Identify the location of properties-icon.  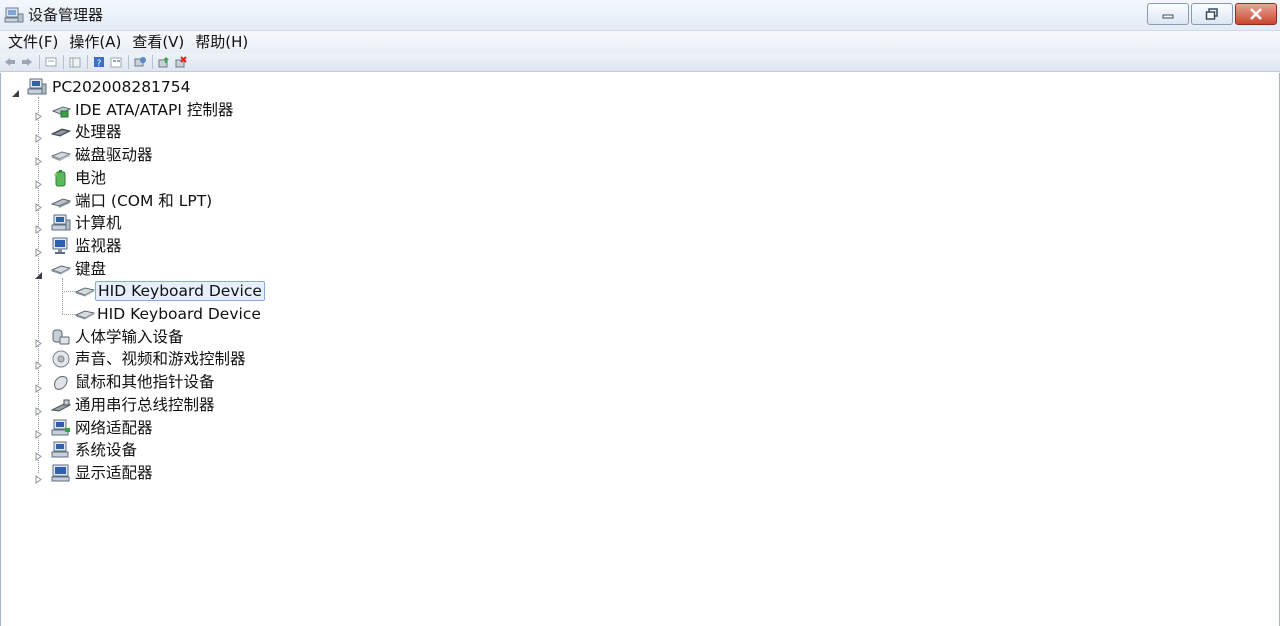
(51, 62).